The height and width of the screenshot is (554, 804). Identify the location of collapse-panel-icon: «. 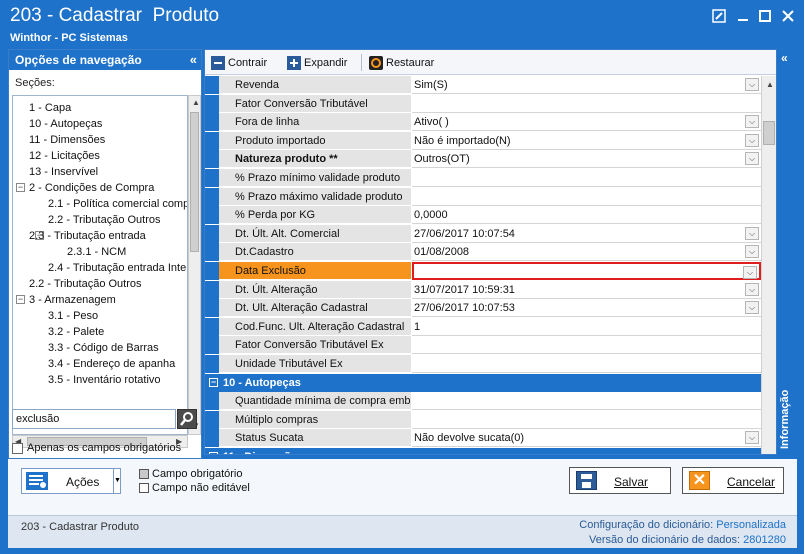
(193, 60).